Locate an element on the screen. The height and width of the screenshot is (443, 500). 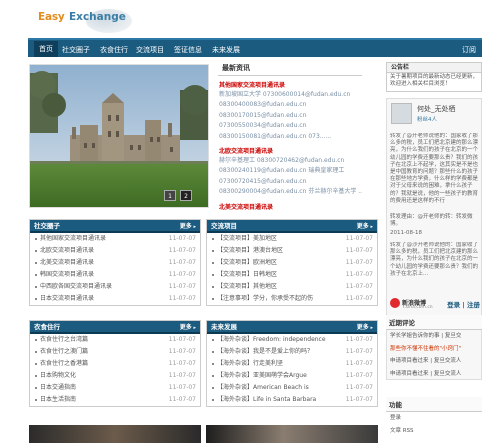
news-line: 08300170015@fudan.edu.cn is located at coordinates (263, 115).